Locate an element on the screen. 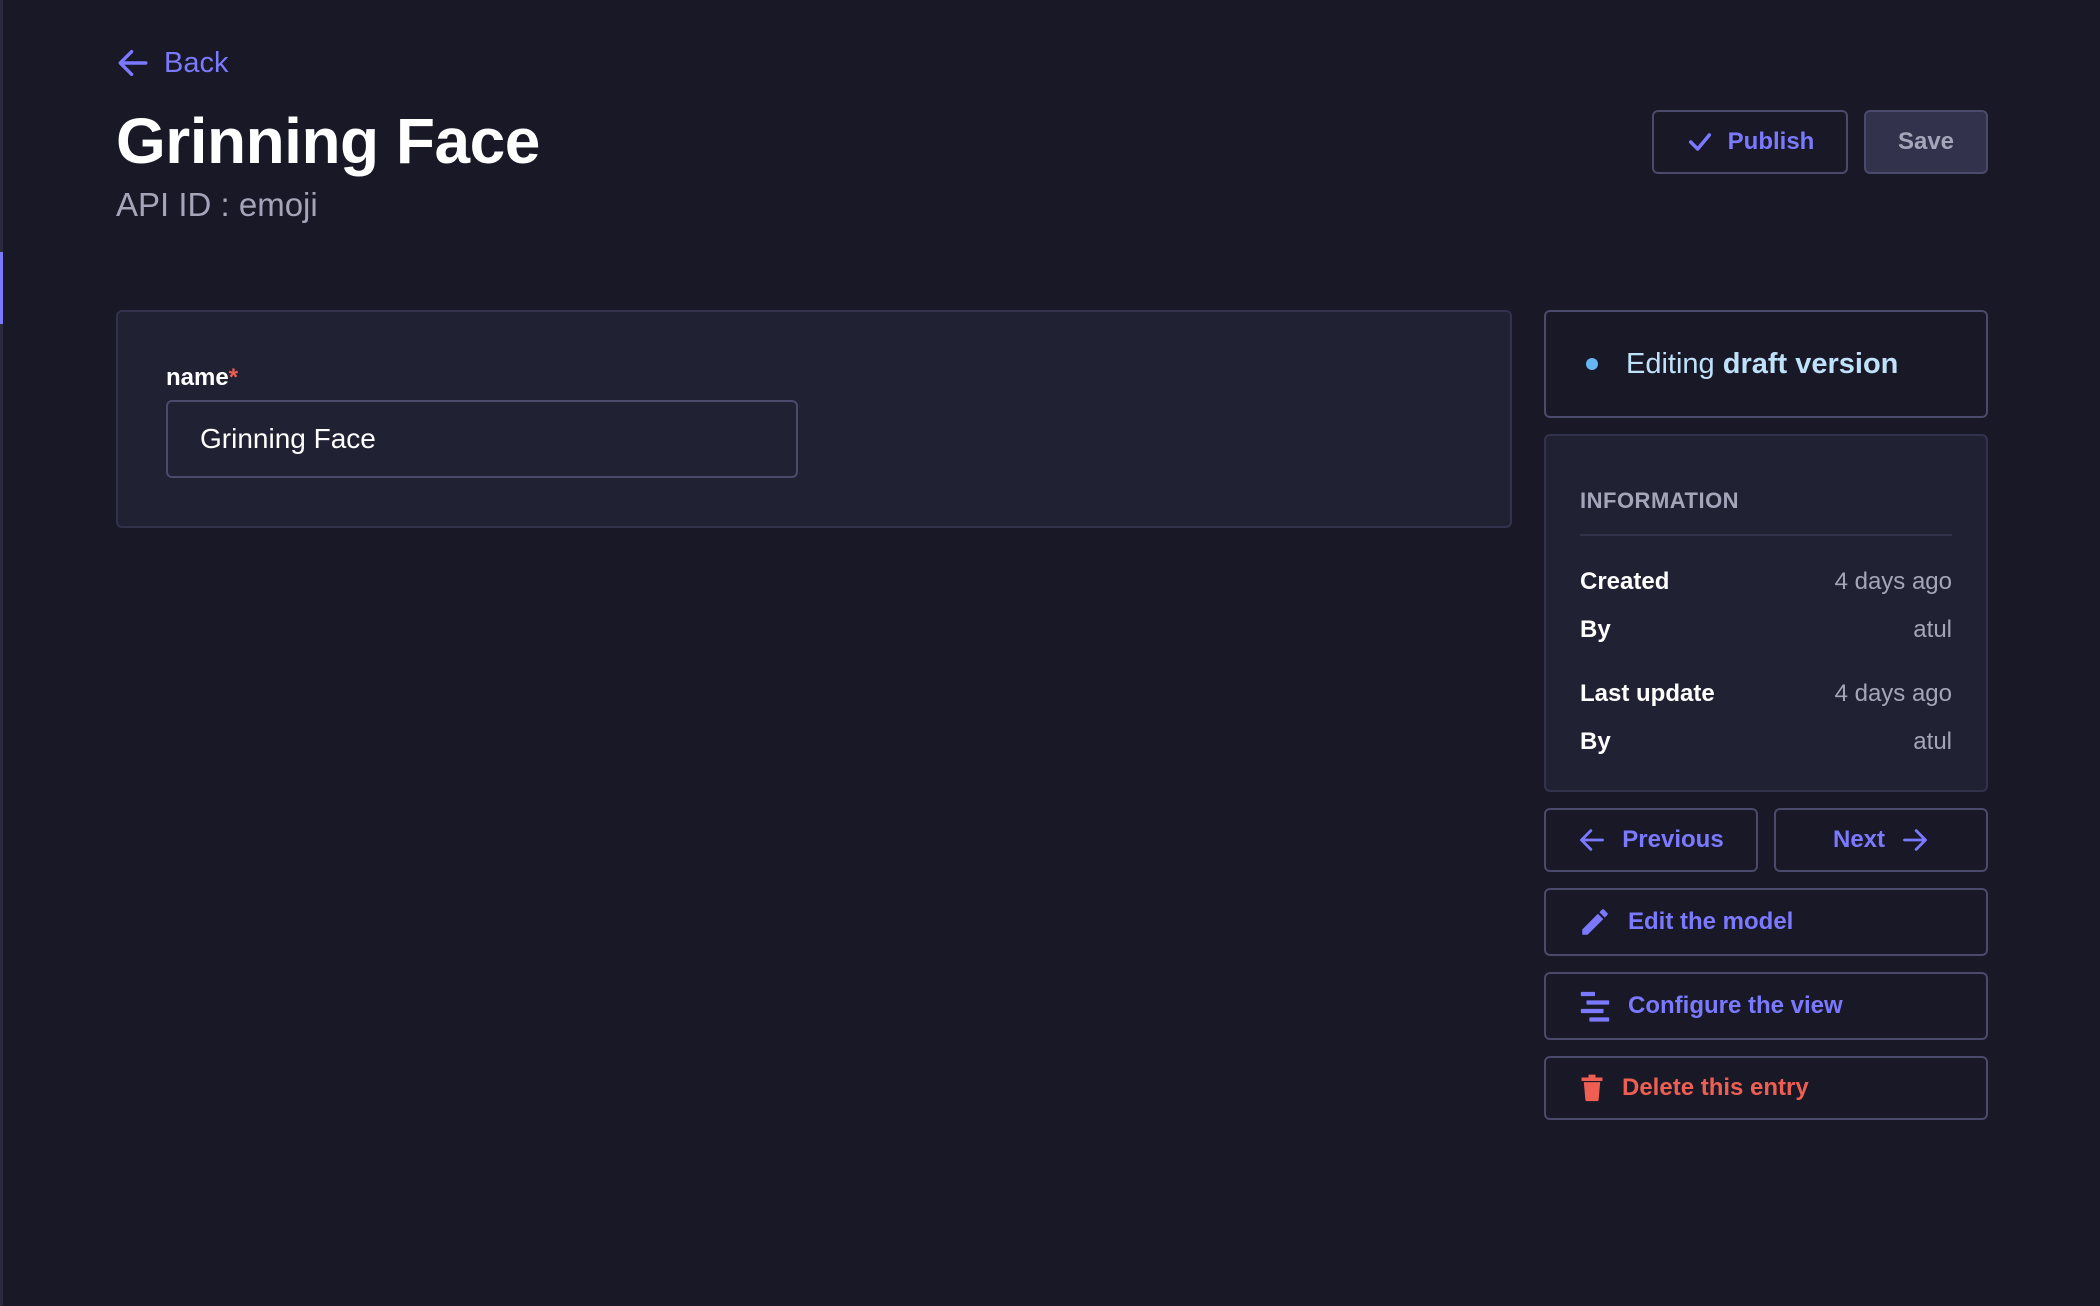 The height and width of the screenshot is (1306, 2100). status-prefix: Editing is located at coordinates (1670, 363).